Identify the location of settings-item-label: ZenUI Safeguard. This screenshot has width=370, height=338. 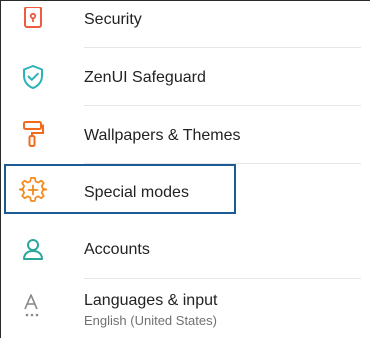
(145, 77).